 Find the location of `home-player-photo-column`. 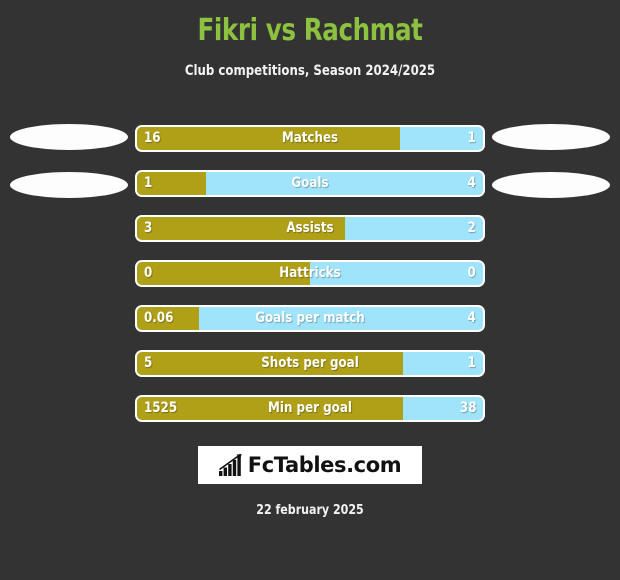

home-player-photo-column is located at coordinates (70, 172).